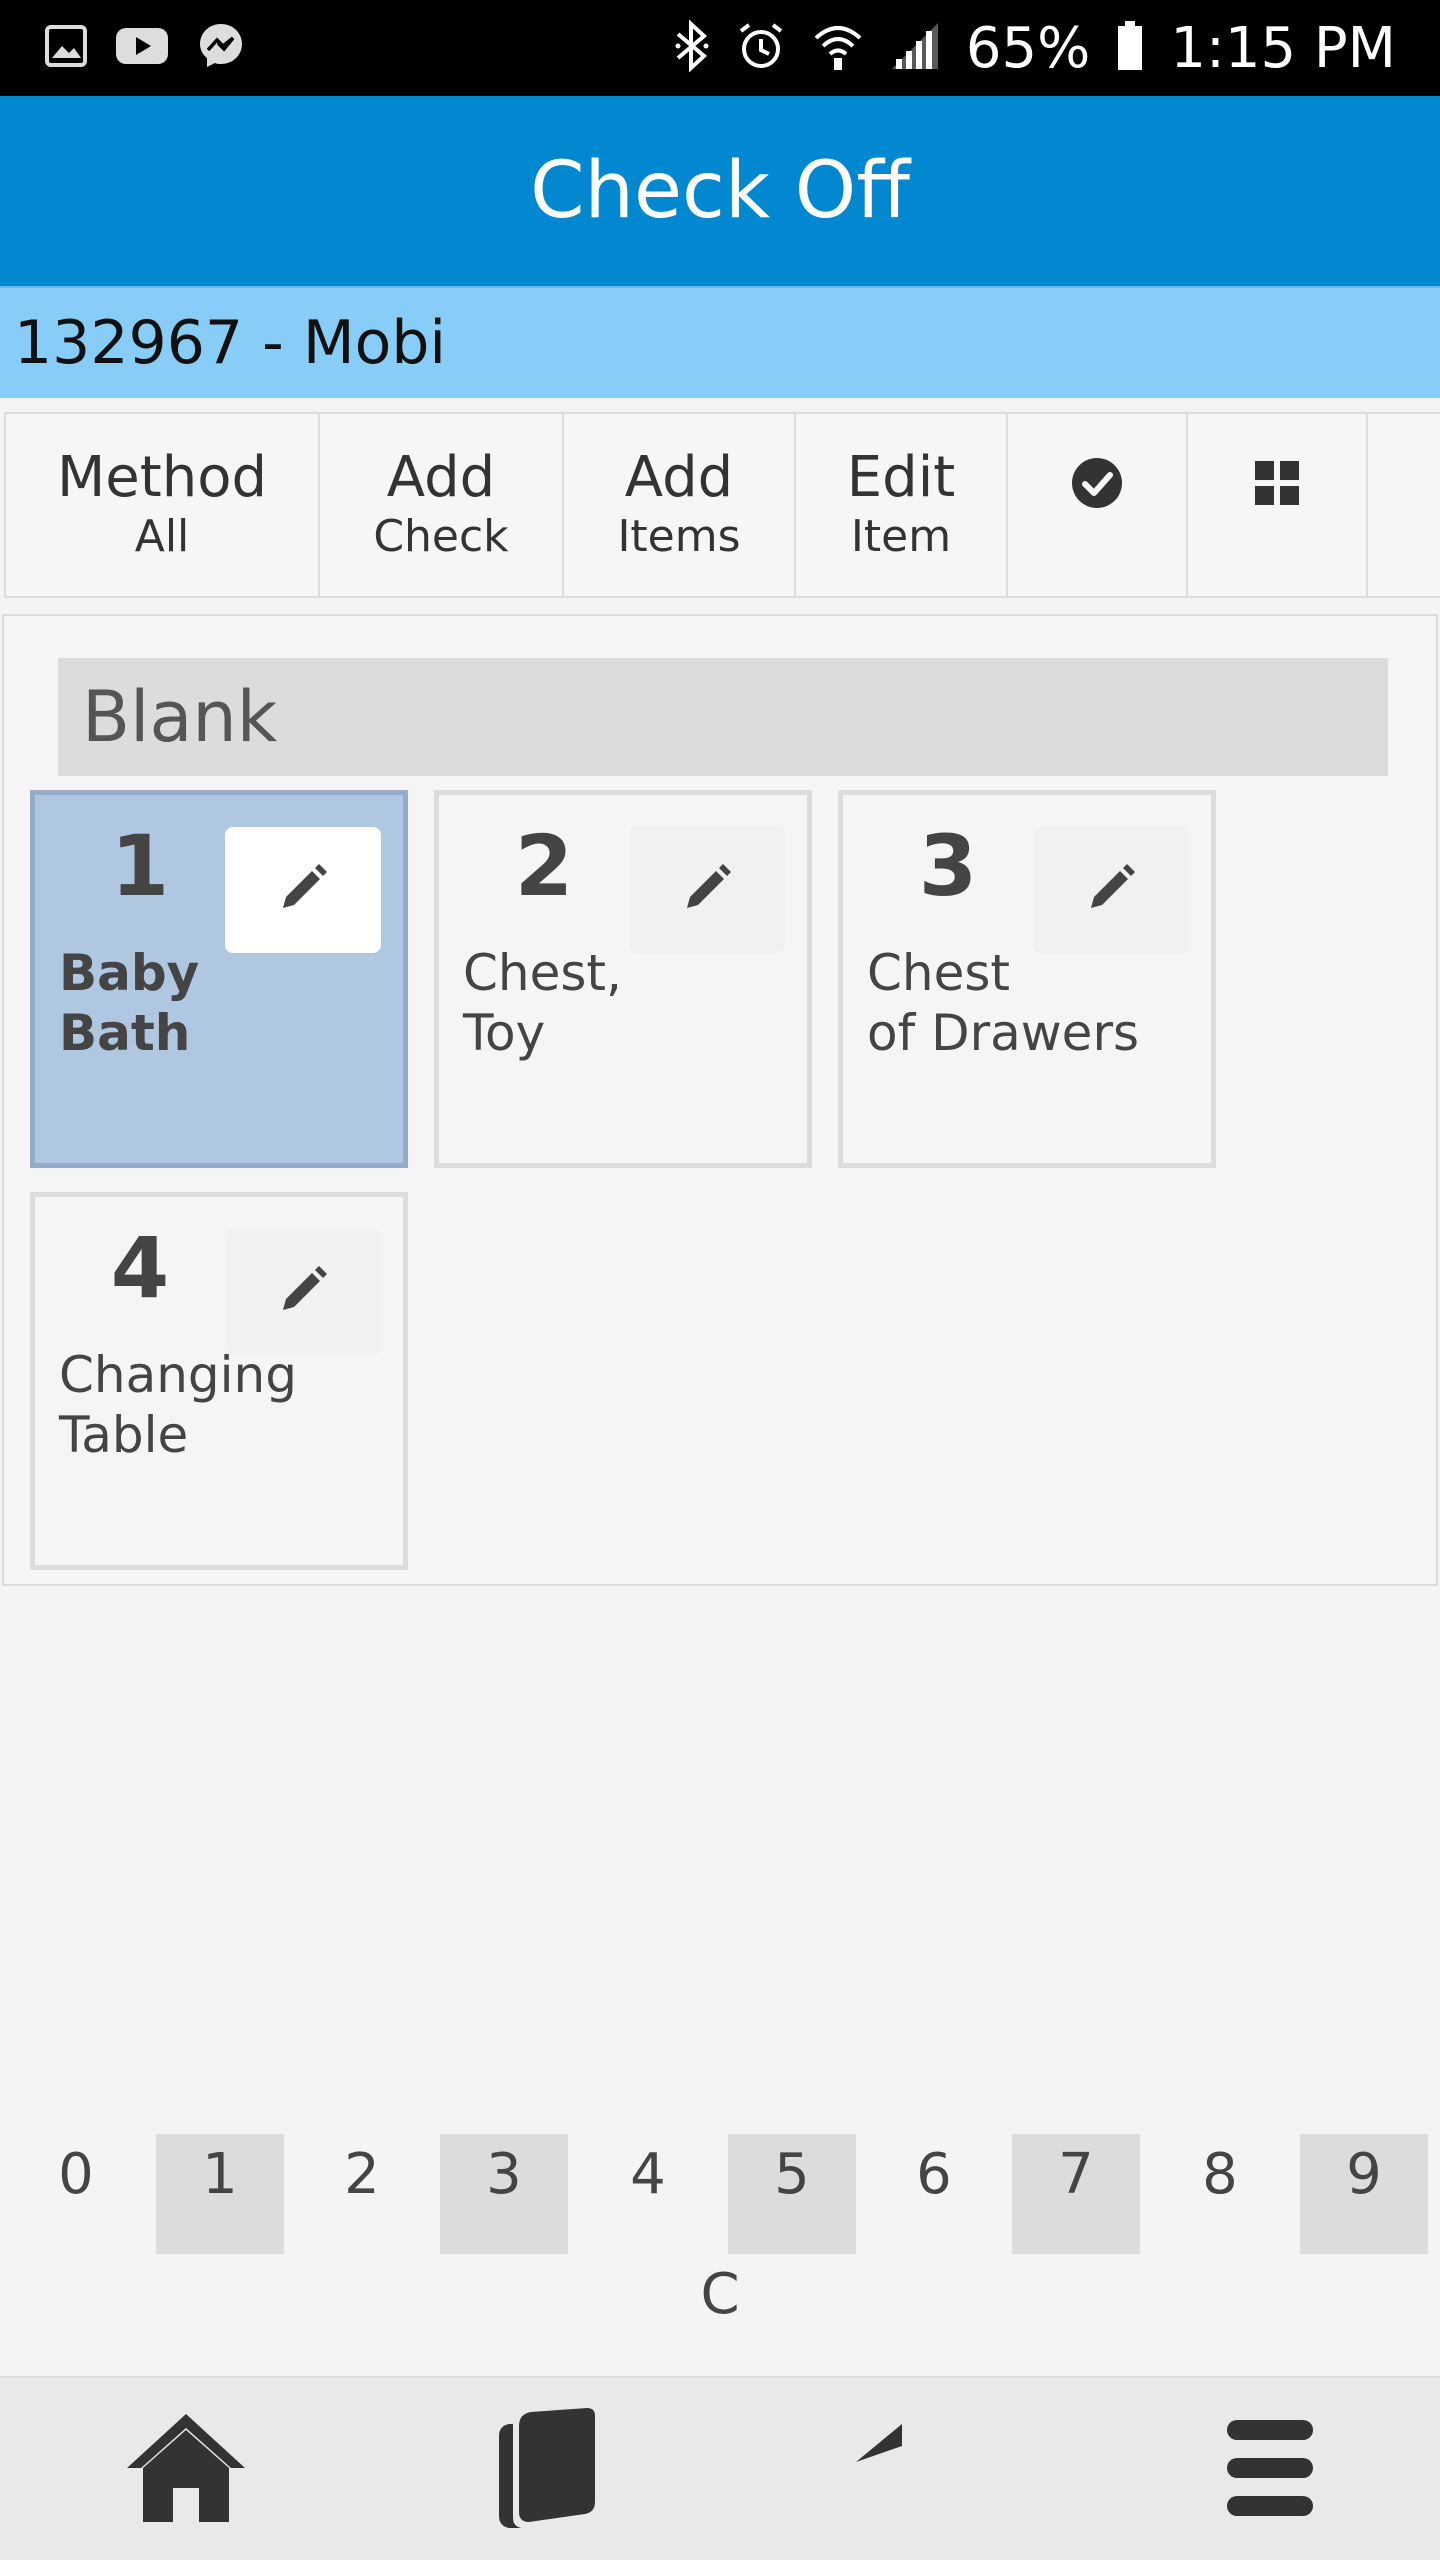 The image size is (1440, 2560). Describe the element at coordinates (362, 2194) in the screenshot. I see `numpad-key-2: 2` at that location.